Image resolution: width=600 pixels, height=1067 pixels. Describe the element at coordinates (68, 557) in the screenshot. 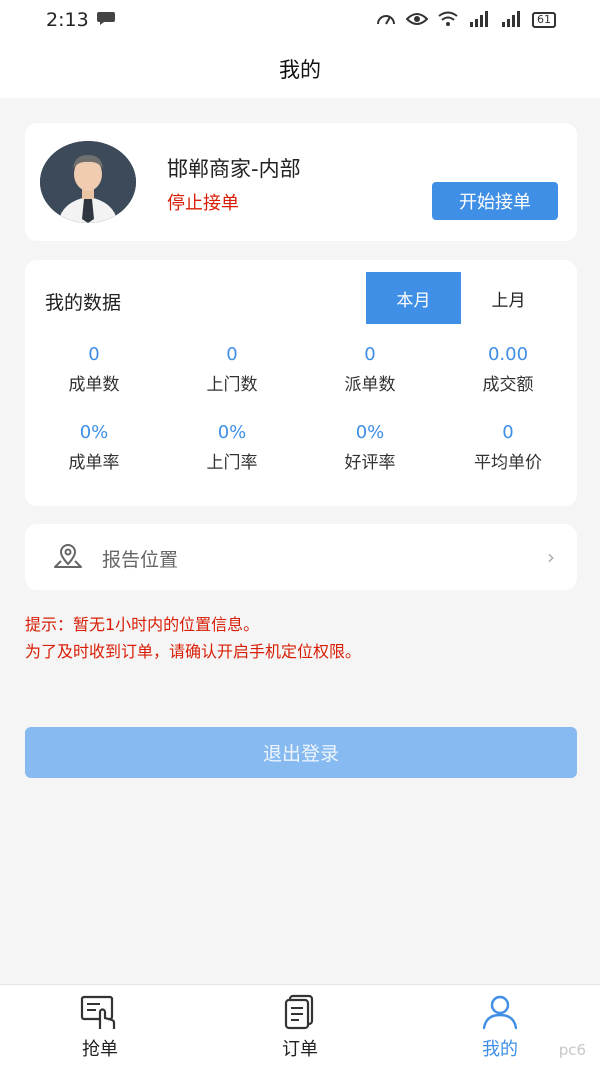

I see `location-pin-icon` at that location.